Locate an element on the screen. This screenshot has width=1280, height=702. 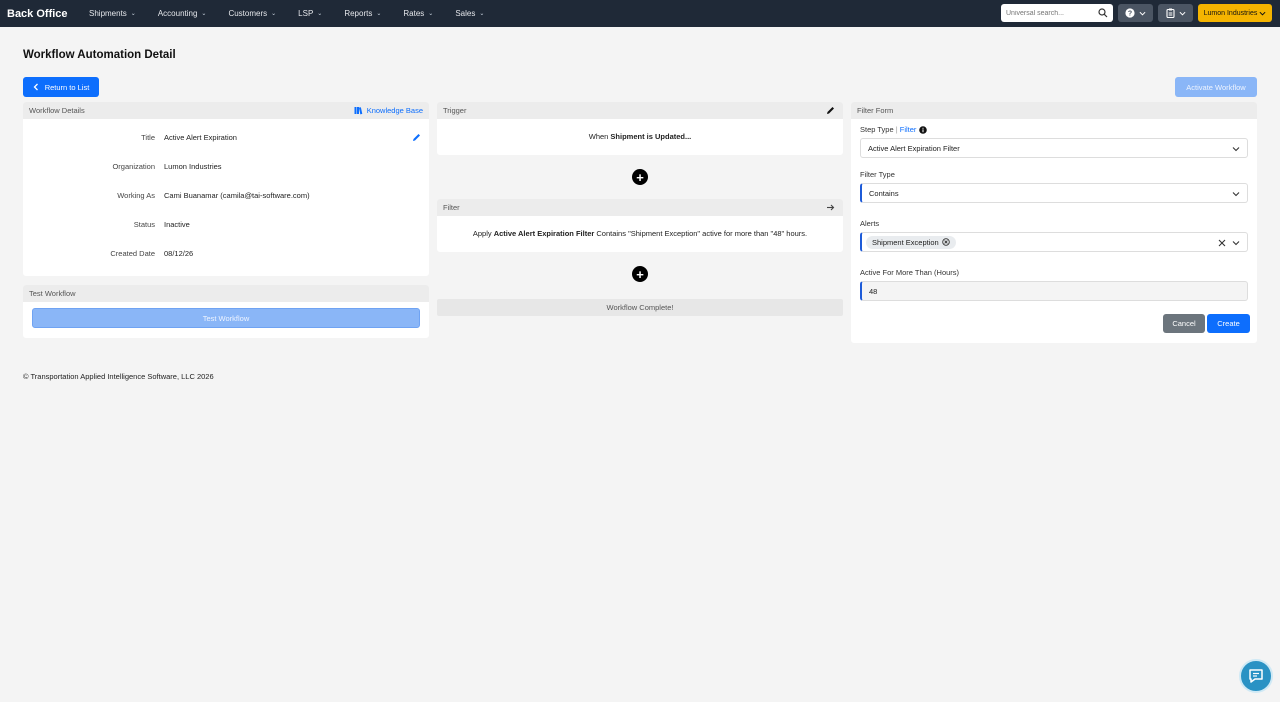
detail-label: Working As is located at coordinates (136, 195).